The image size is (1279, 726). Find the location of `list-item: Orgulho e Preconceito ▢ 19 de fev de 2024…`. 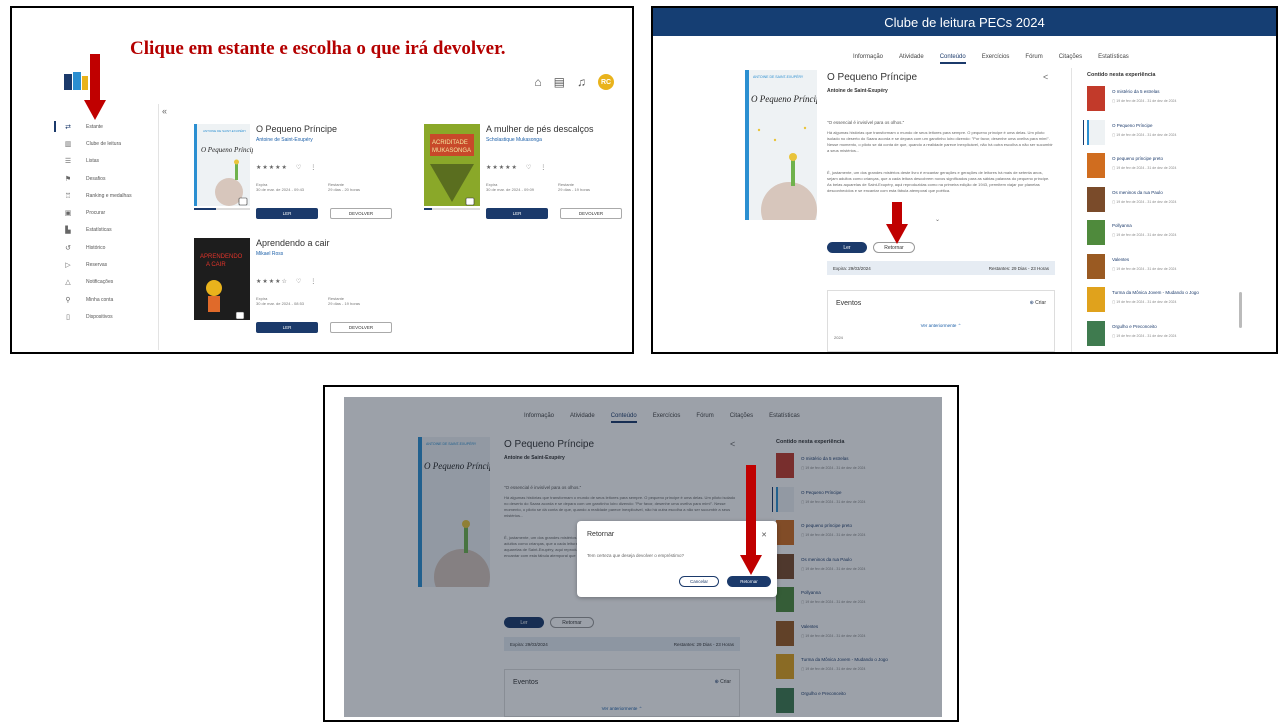

list-item: Orgulho e Preconceito ▢ 19 de fev de 2024… is located at coordinates (1167, 336).